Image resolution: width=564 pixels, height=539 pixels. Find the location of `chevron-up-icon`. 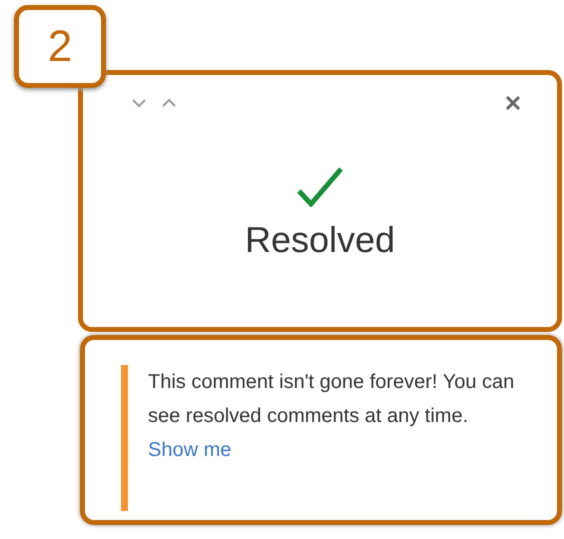

chevron-up-icon is located at coordinates (169, 103).